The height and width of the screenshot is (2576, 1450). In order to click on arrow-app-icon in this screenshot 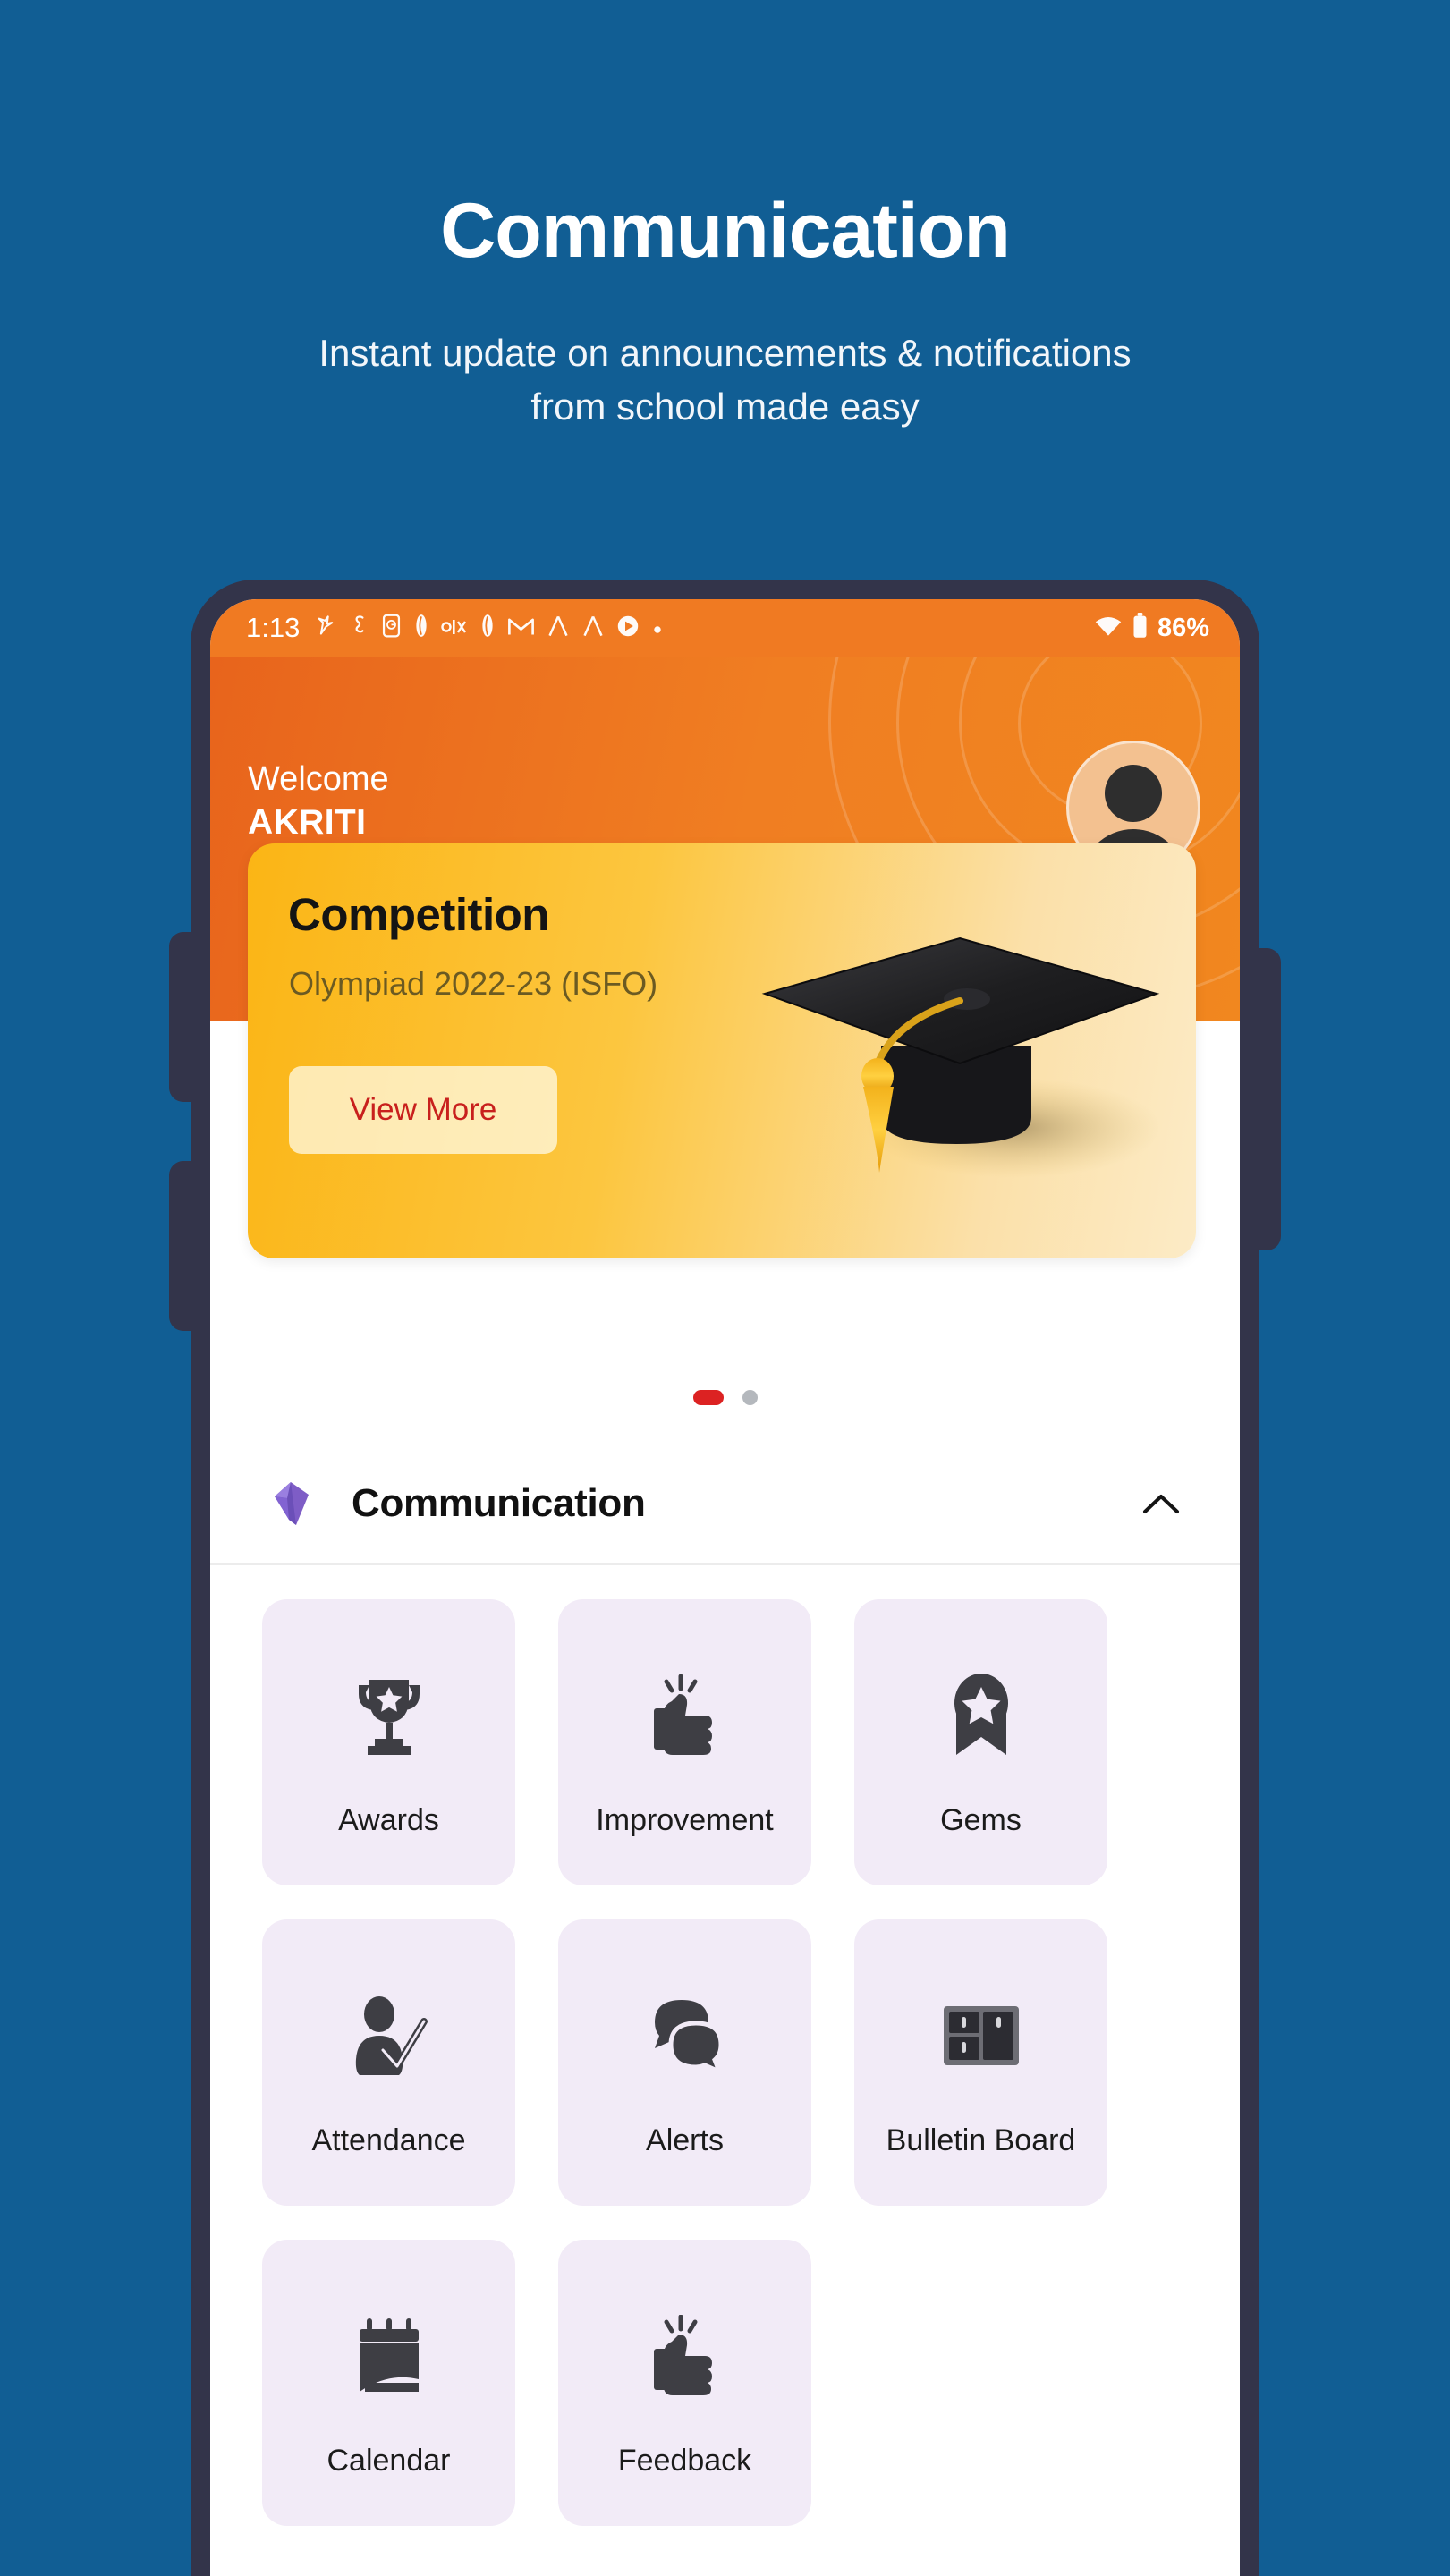, I will do `click(558, 628)`.